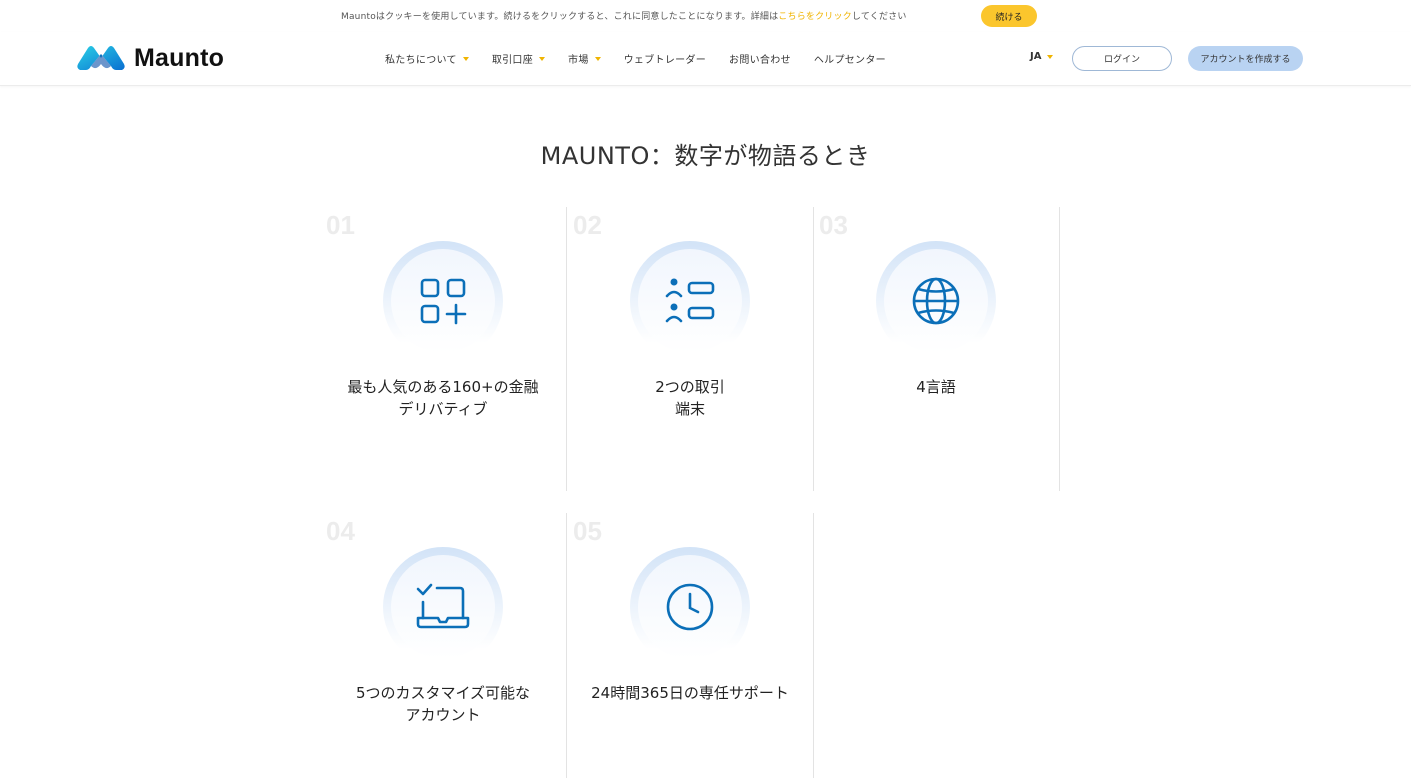  I want to click on cookie-continue-button: 続ける, so click(1009, 16).